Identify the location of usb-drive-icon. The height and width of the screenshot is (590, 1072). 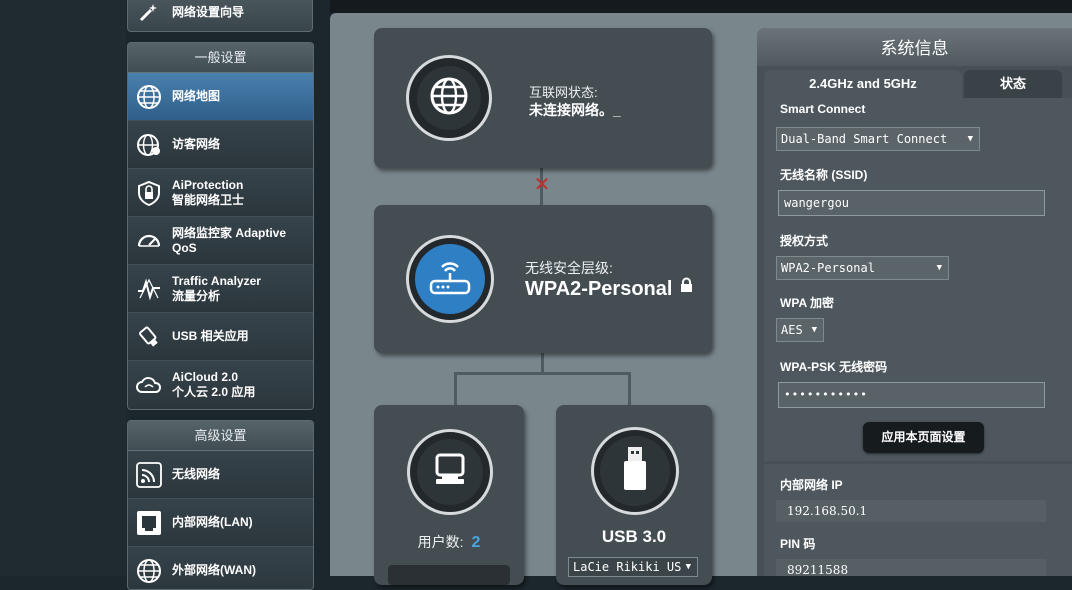
(635, 471).